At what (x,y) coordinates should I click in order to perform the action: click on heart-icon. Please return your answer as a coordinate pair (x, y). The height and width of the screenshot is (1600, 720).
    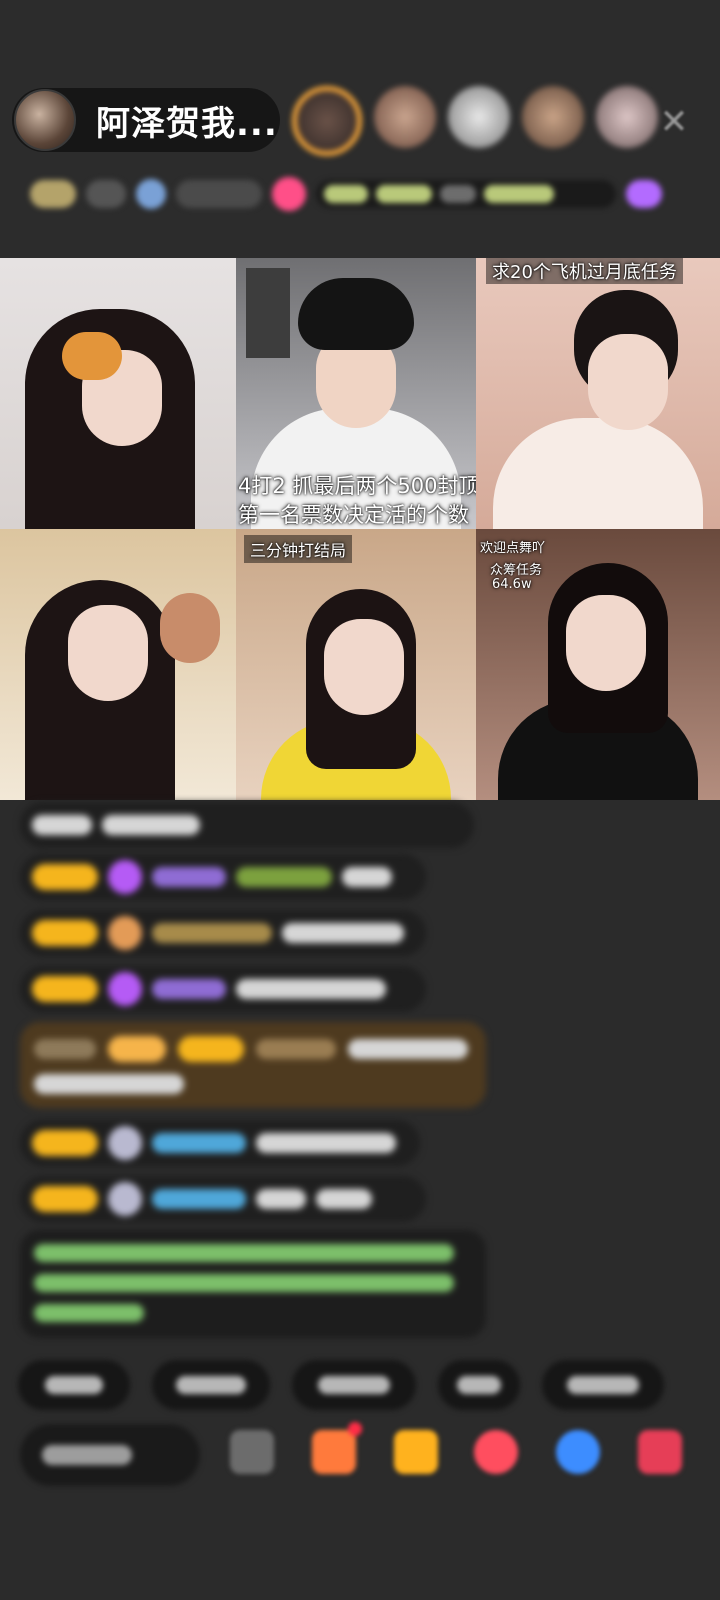
    Looking at the image, I should click on (496, 1452).